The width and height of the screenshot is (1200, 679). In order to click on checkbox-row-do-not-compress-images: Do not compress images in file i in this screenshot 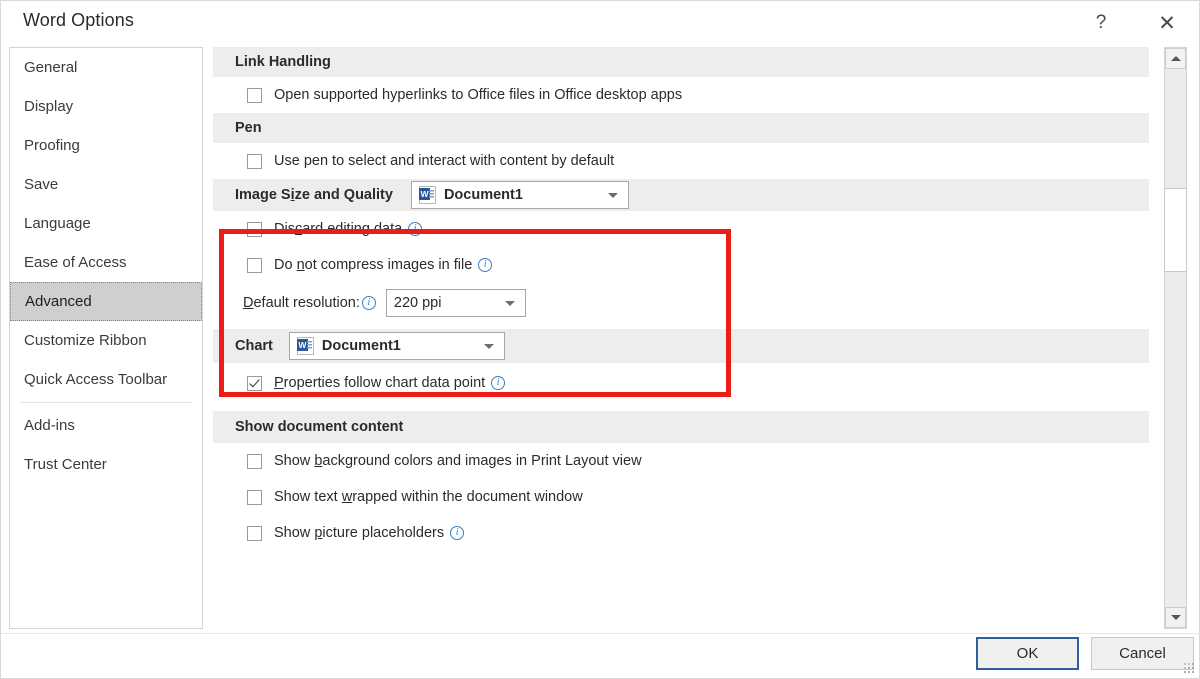, I will do `click(681, 265)`.